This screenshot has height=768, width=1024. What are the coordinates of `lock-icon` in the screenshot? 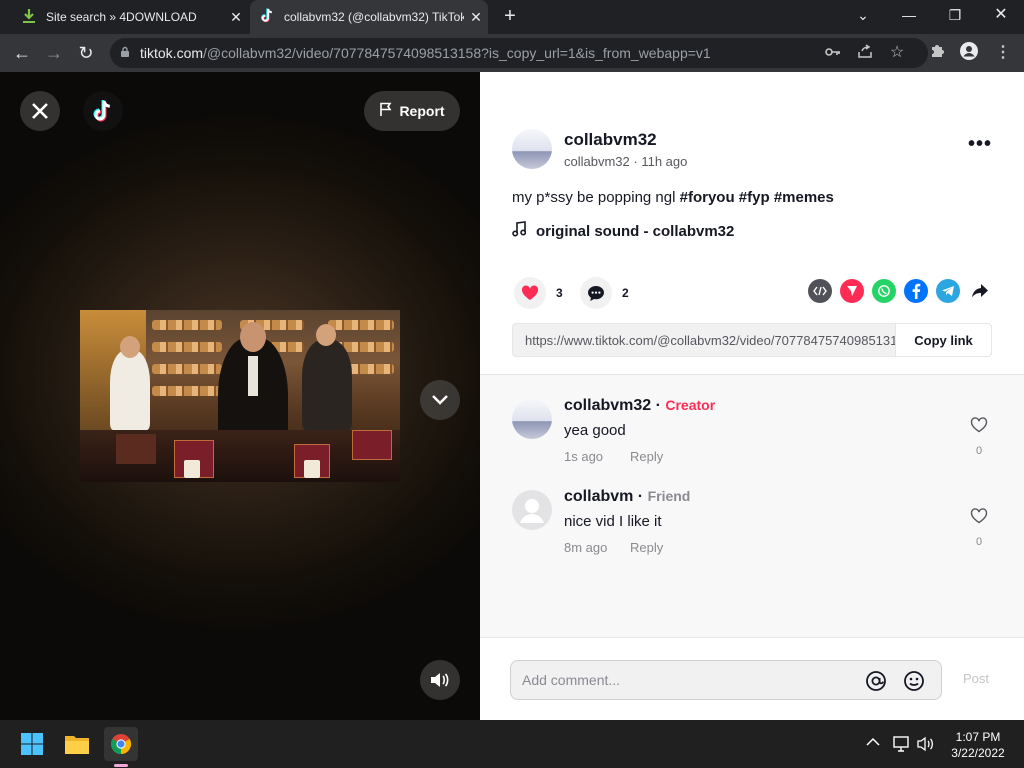 It's located at (125, 53).